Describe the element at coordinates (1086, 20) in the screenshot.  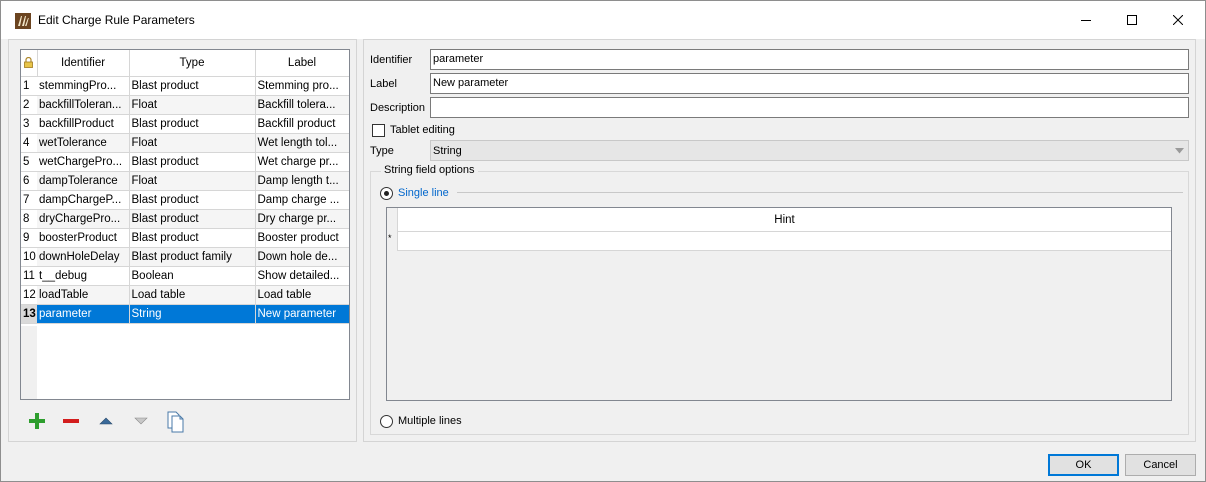
I see `minimize-button` at that location.